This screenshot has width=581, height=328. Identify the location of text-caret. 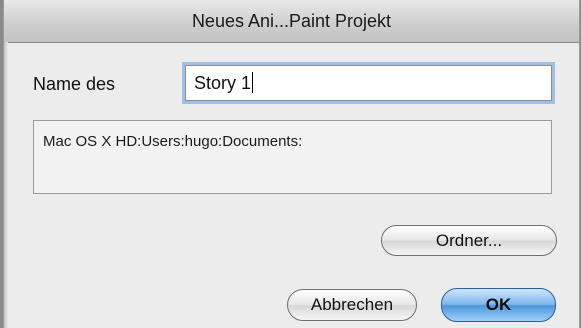
(253, 82).